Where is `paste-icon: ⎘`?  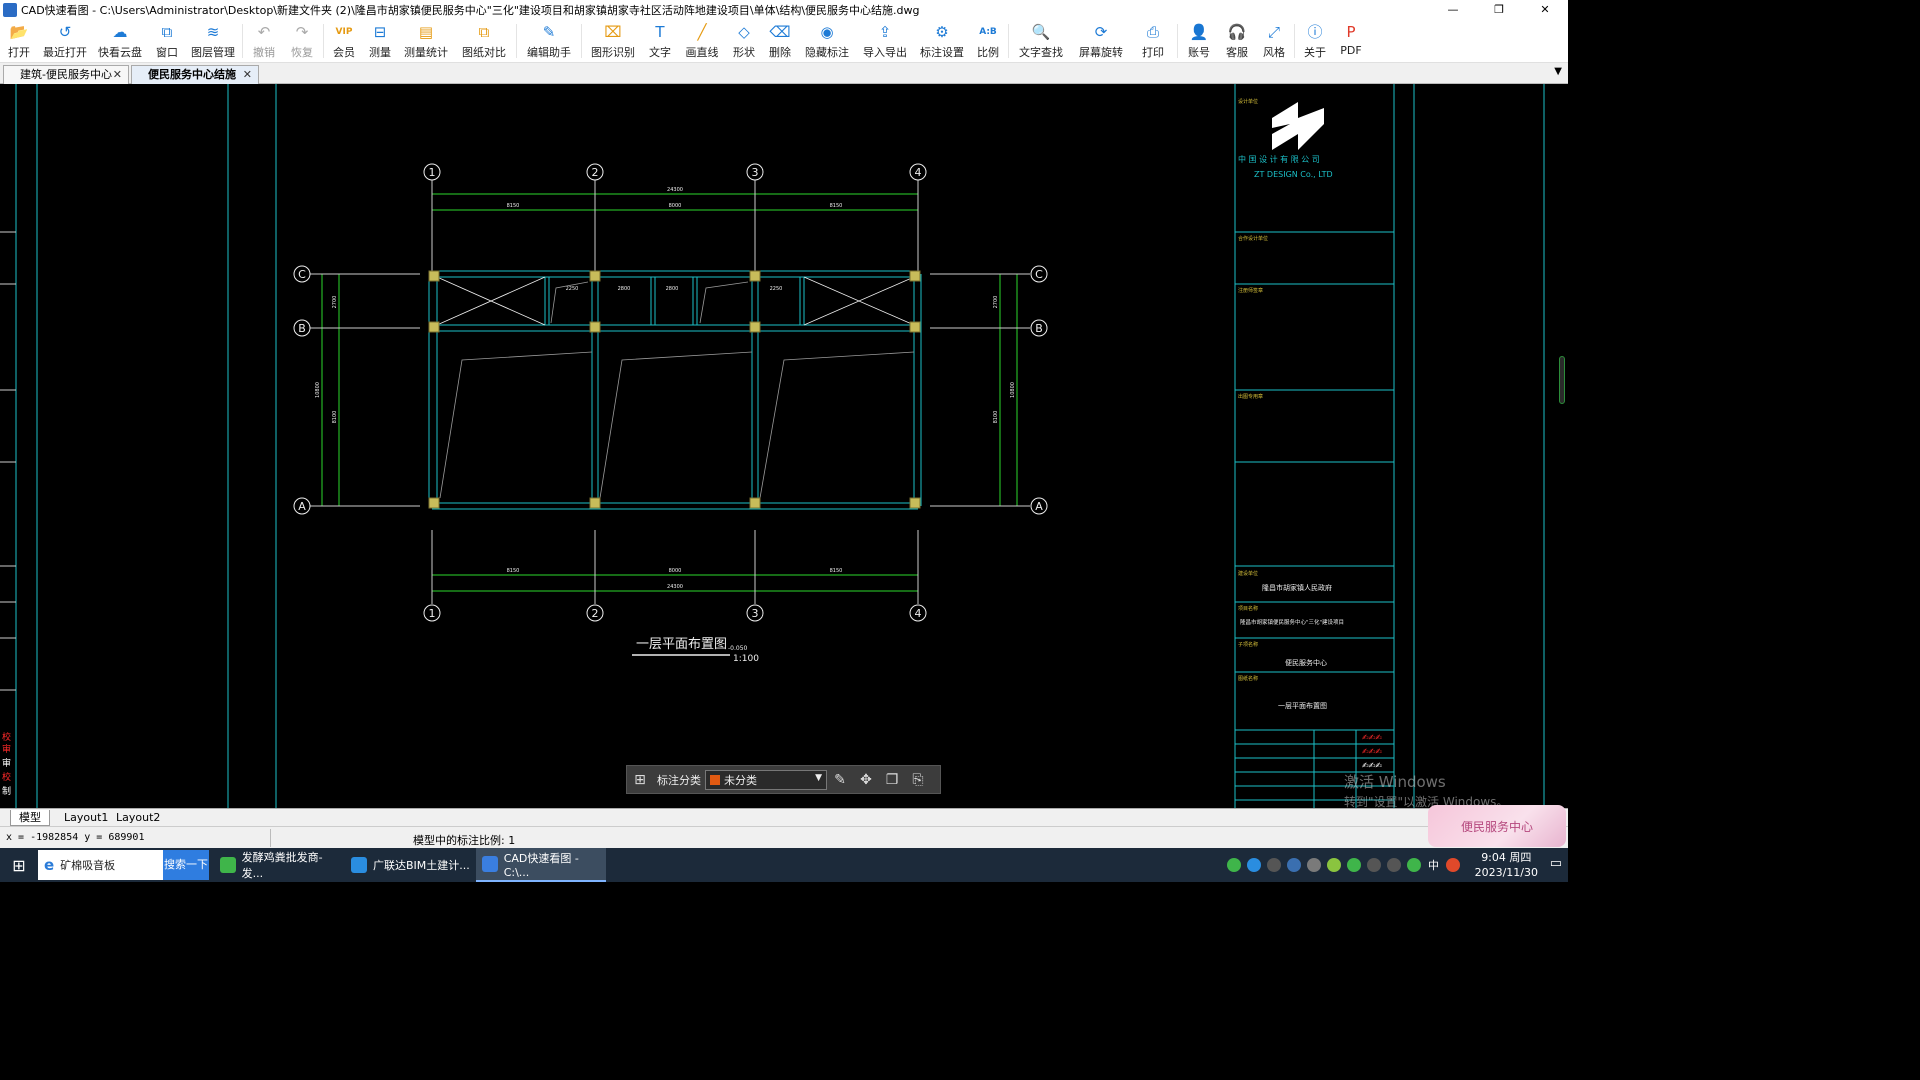
paste-icon: ⎘ is located at coordinates (918, 780).